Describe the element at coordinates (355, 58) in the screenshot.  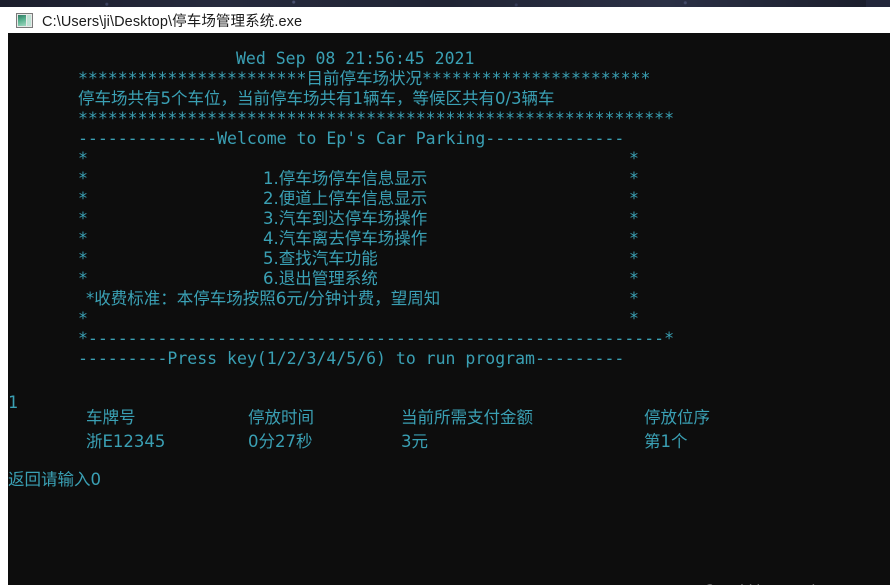
I see `console-datetime: Wed Sep 08 21:56:45 2021` at that location.